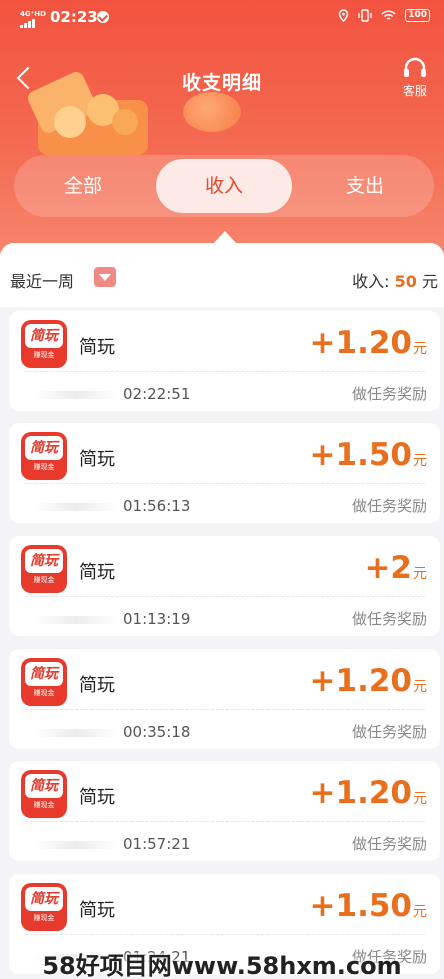  I want to click on status-time: 02:23, so click(74, 17).